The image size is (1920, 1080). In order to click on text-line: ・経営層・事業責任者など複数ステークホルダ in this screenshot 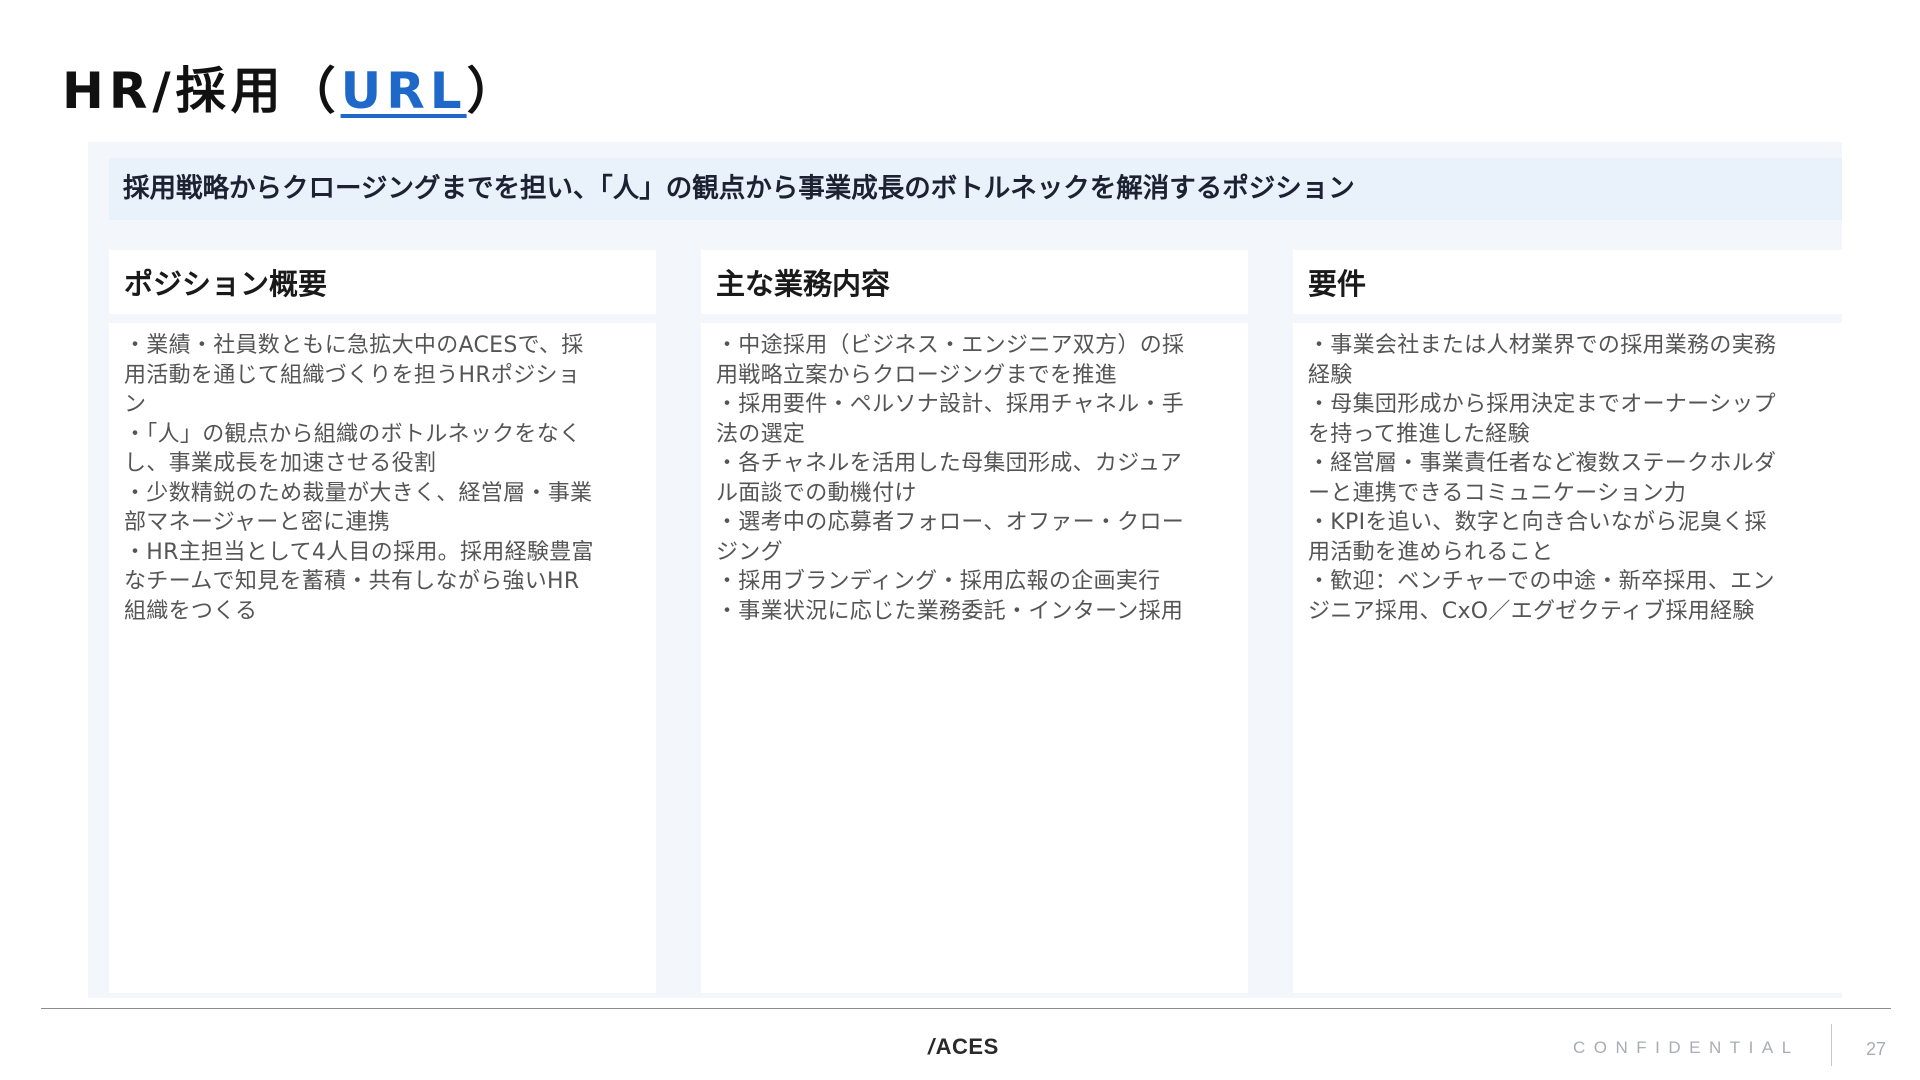, I will do `click(1542, 463)`.